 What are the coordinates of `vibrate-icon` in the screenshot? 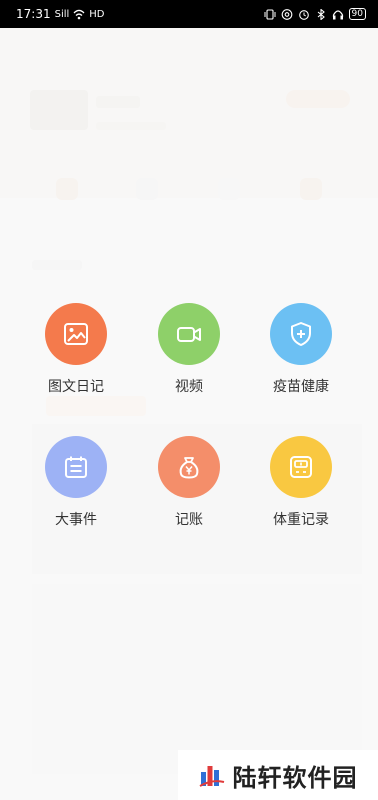 It's located at (270, 14).